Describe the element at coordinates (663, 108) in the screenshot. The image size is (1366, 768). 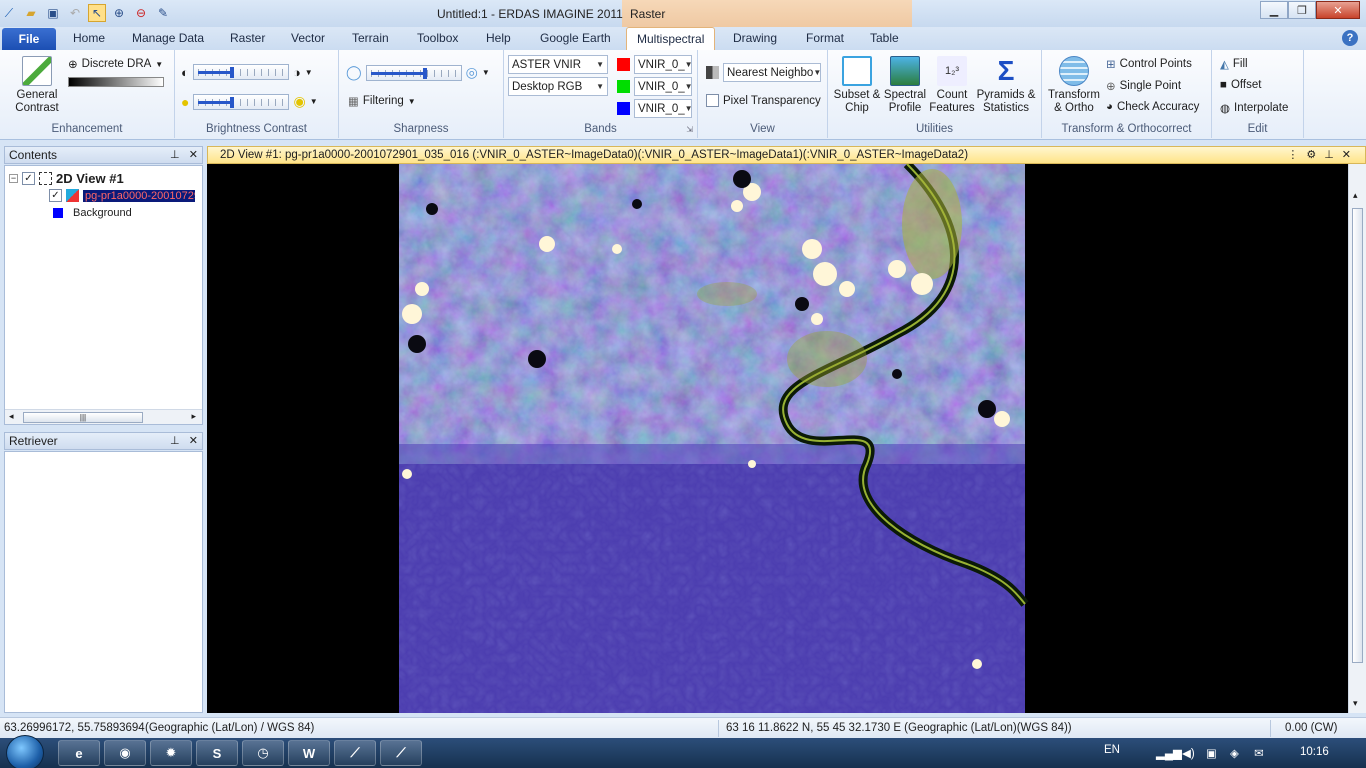
I see `blue-band-select: VNIR_0_ ▼` at that location.